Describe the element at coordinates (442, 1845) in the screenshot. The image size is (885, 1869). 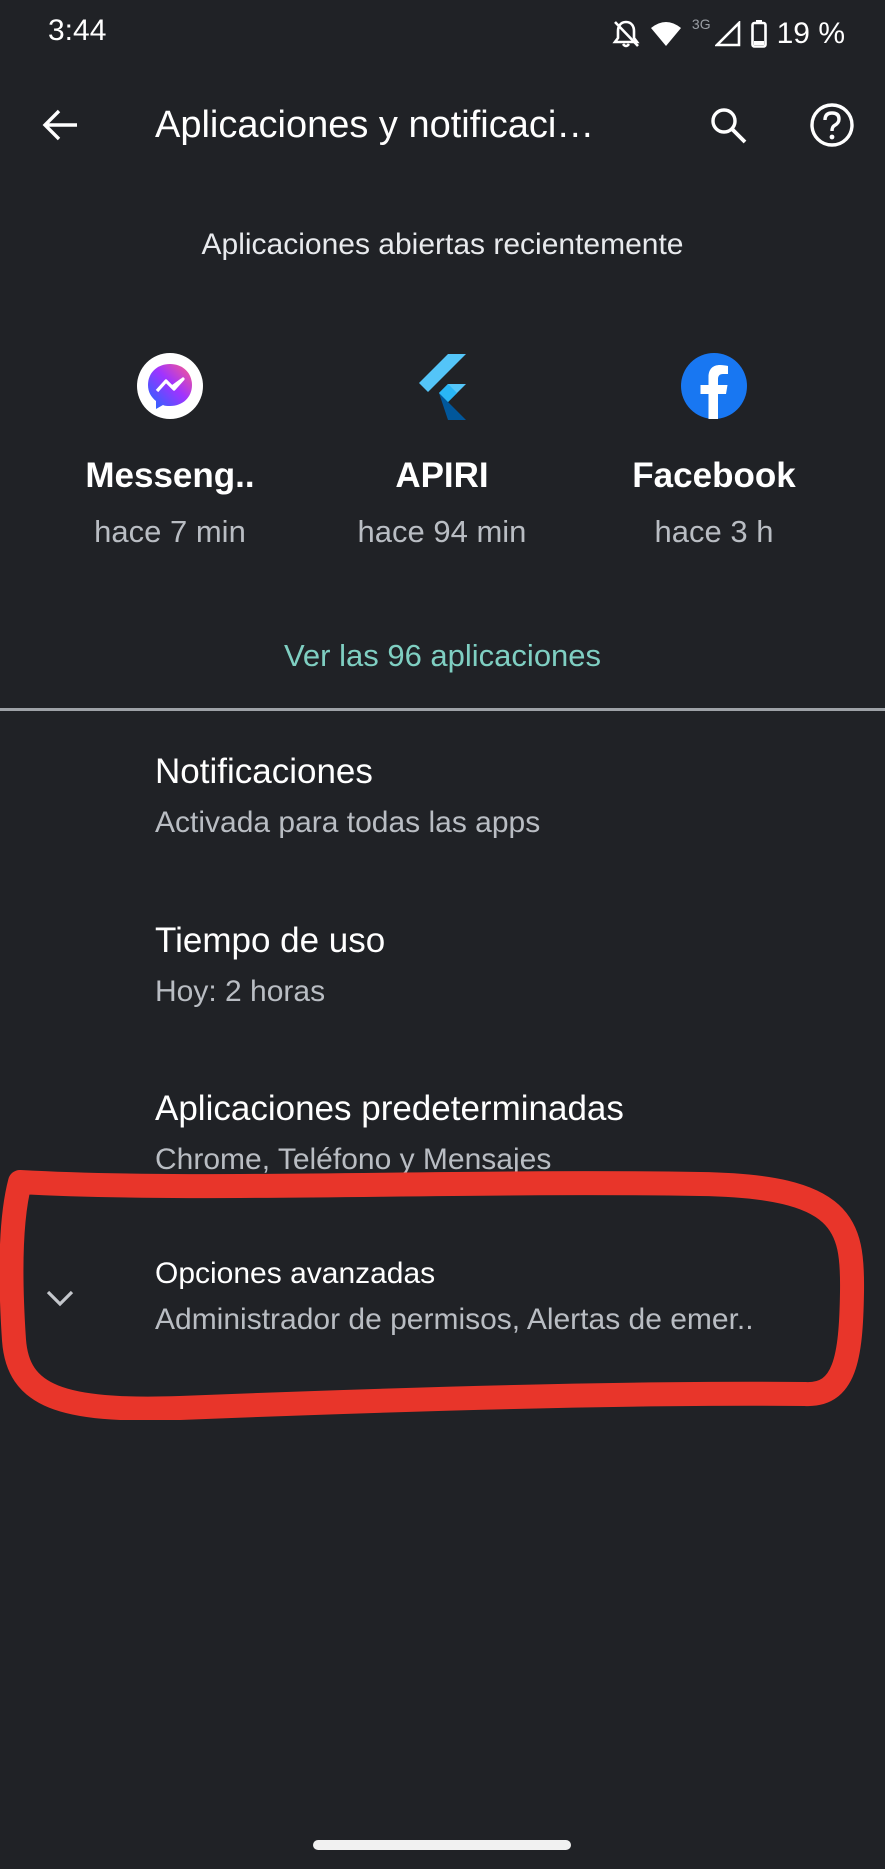
I see `home-gesture-handle` at that location.